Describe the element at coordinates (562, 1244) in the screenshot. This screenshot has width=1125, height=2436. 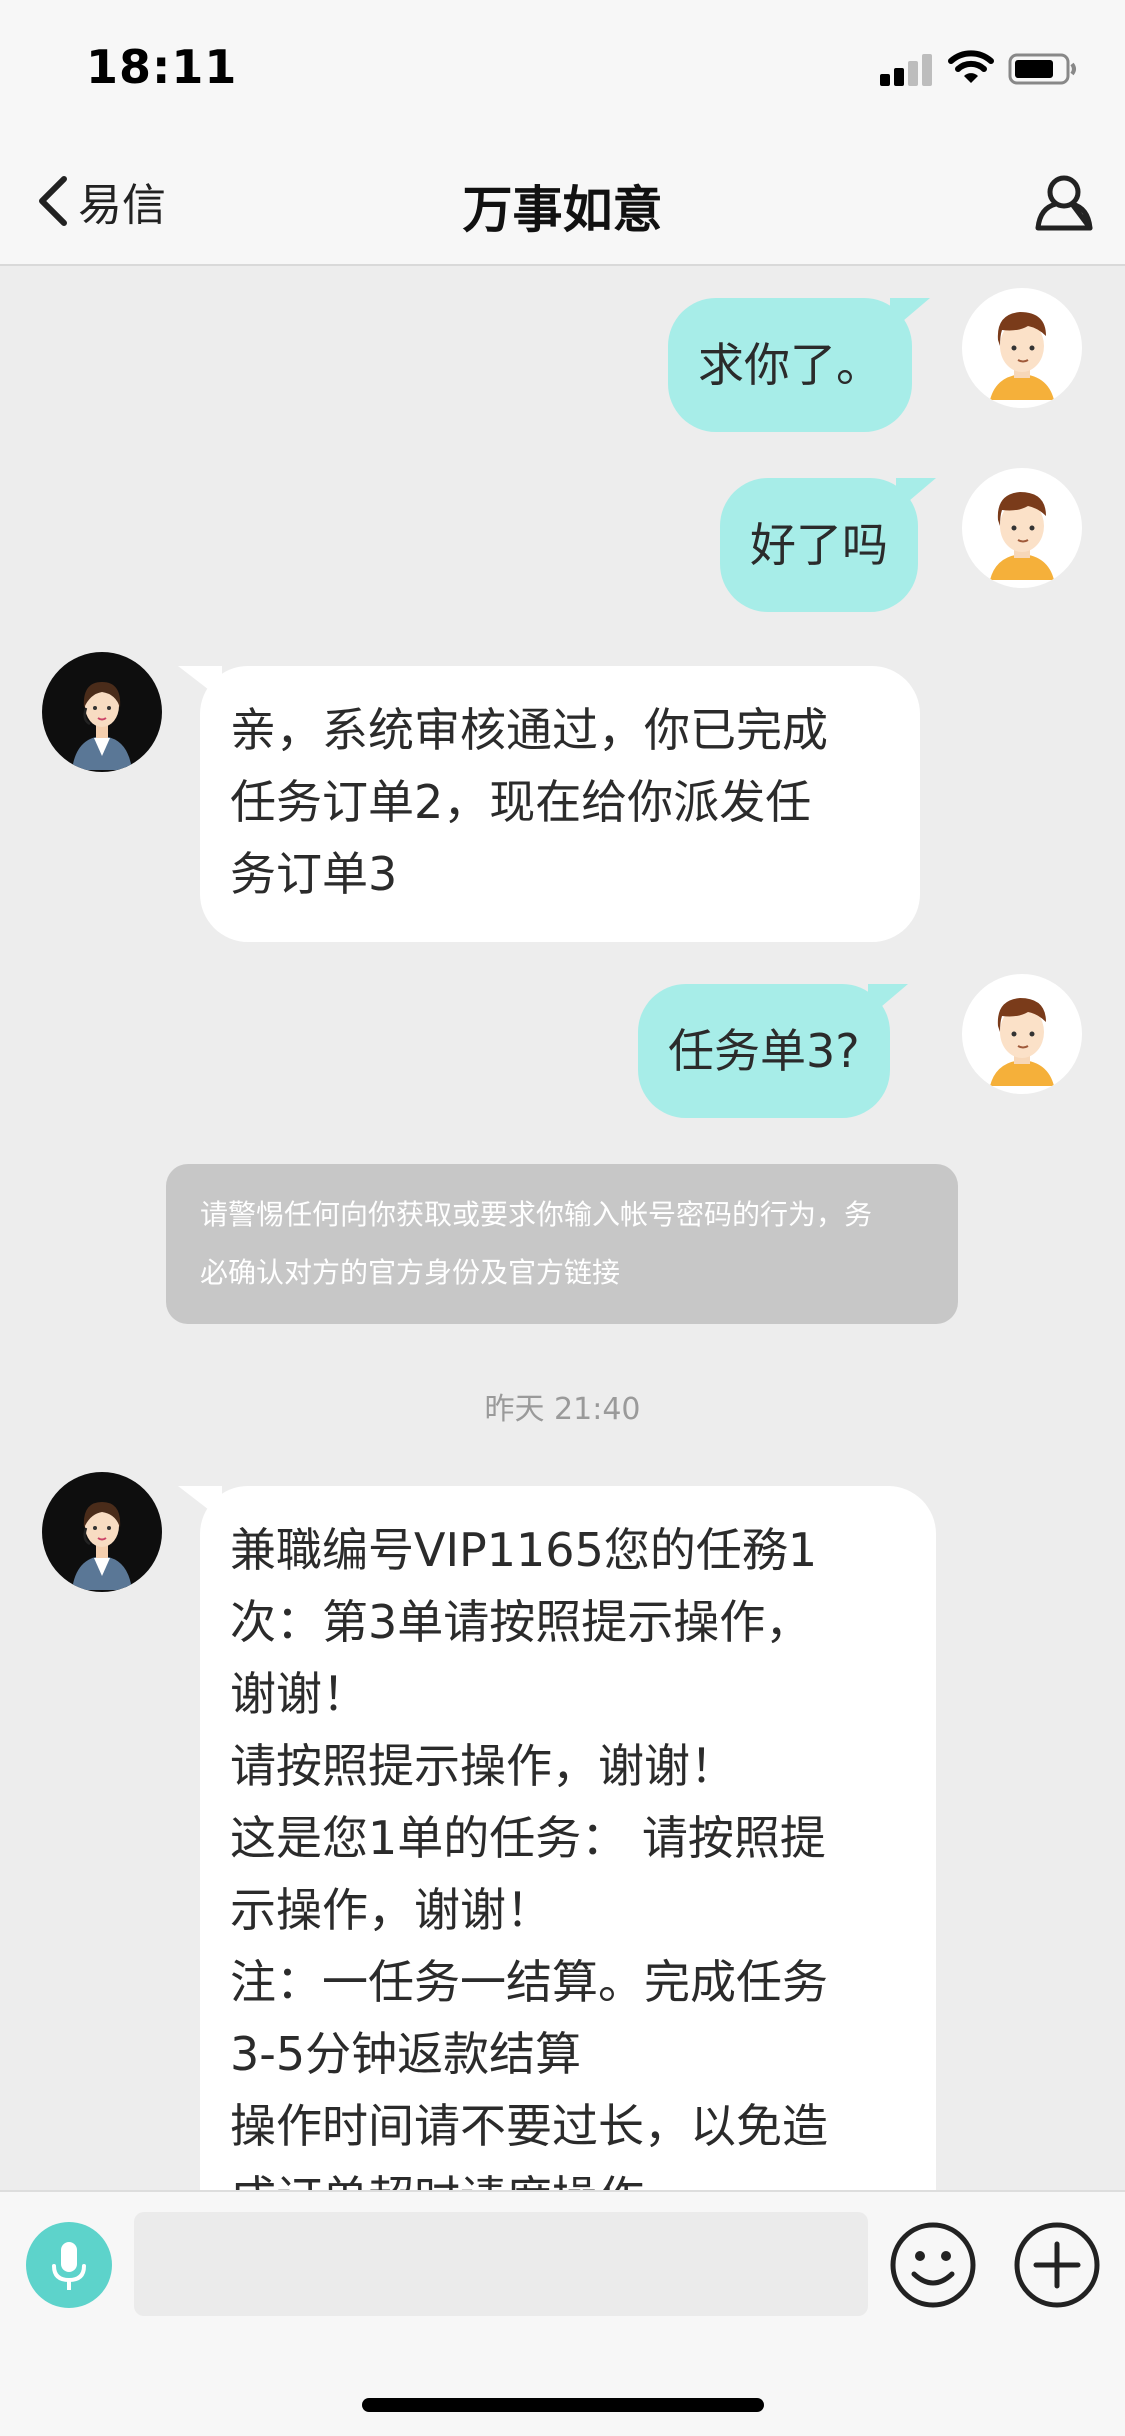
I see `security-notice: 请警惕任何向你获取或要求你输入帐号密码的行为，务 必确认对方的官方身份及官方链接` at that location.